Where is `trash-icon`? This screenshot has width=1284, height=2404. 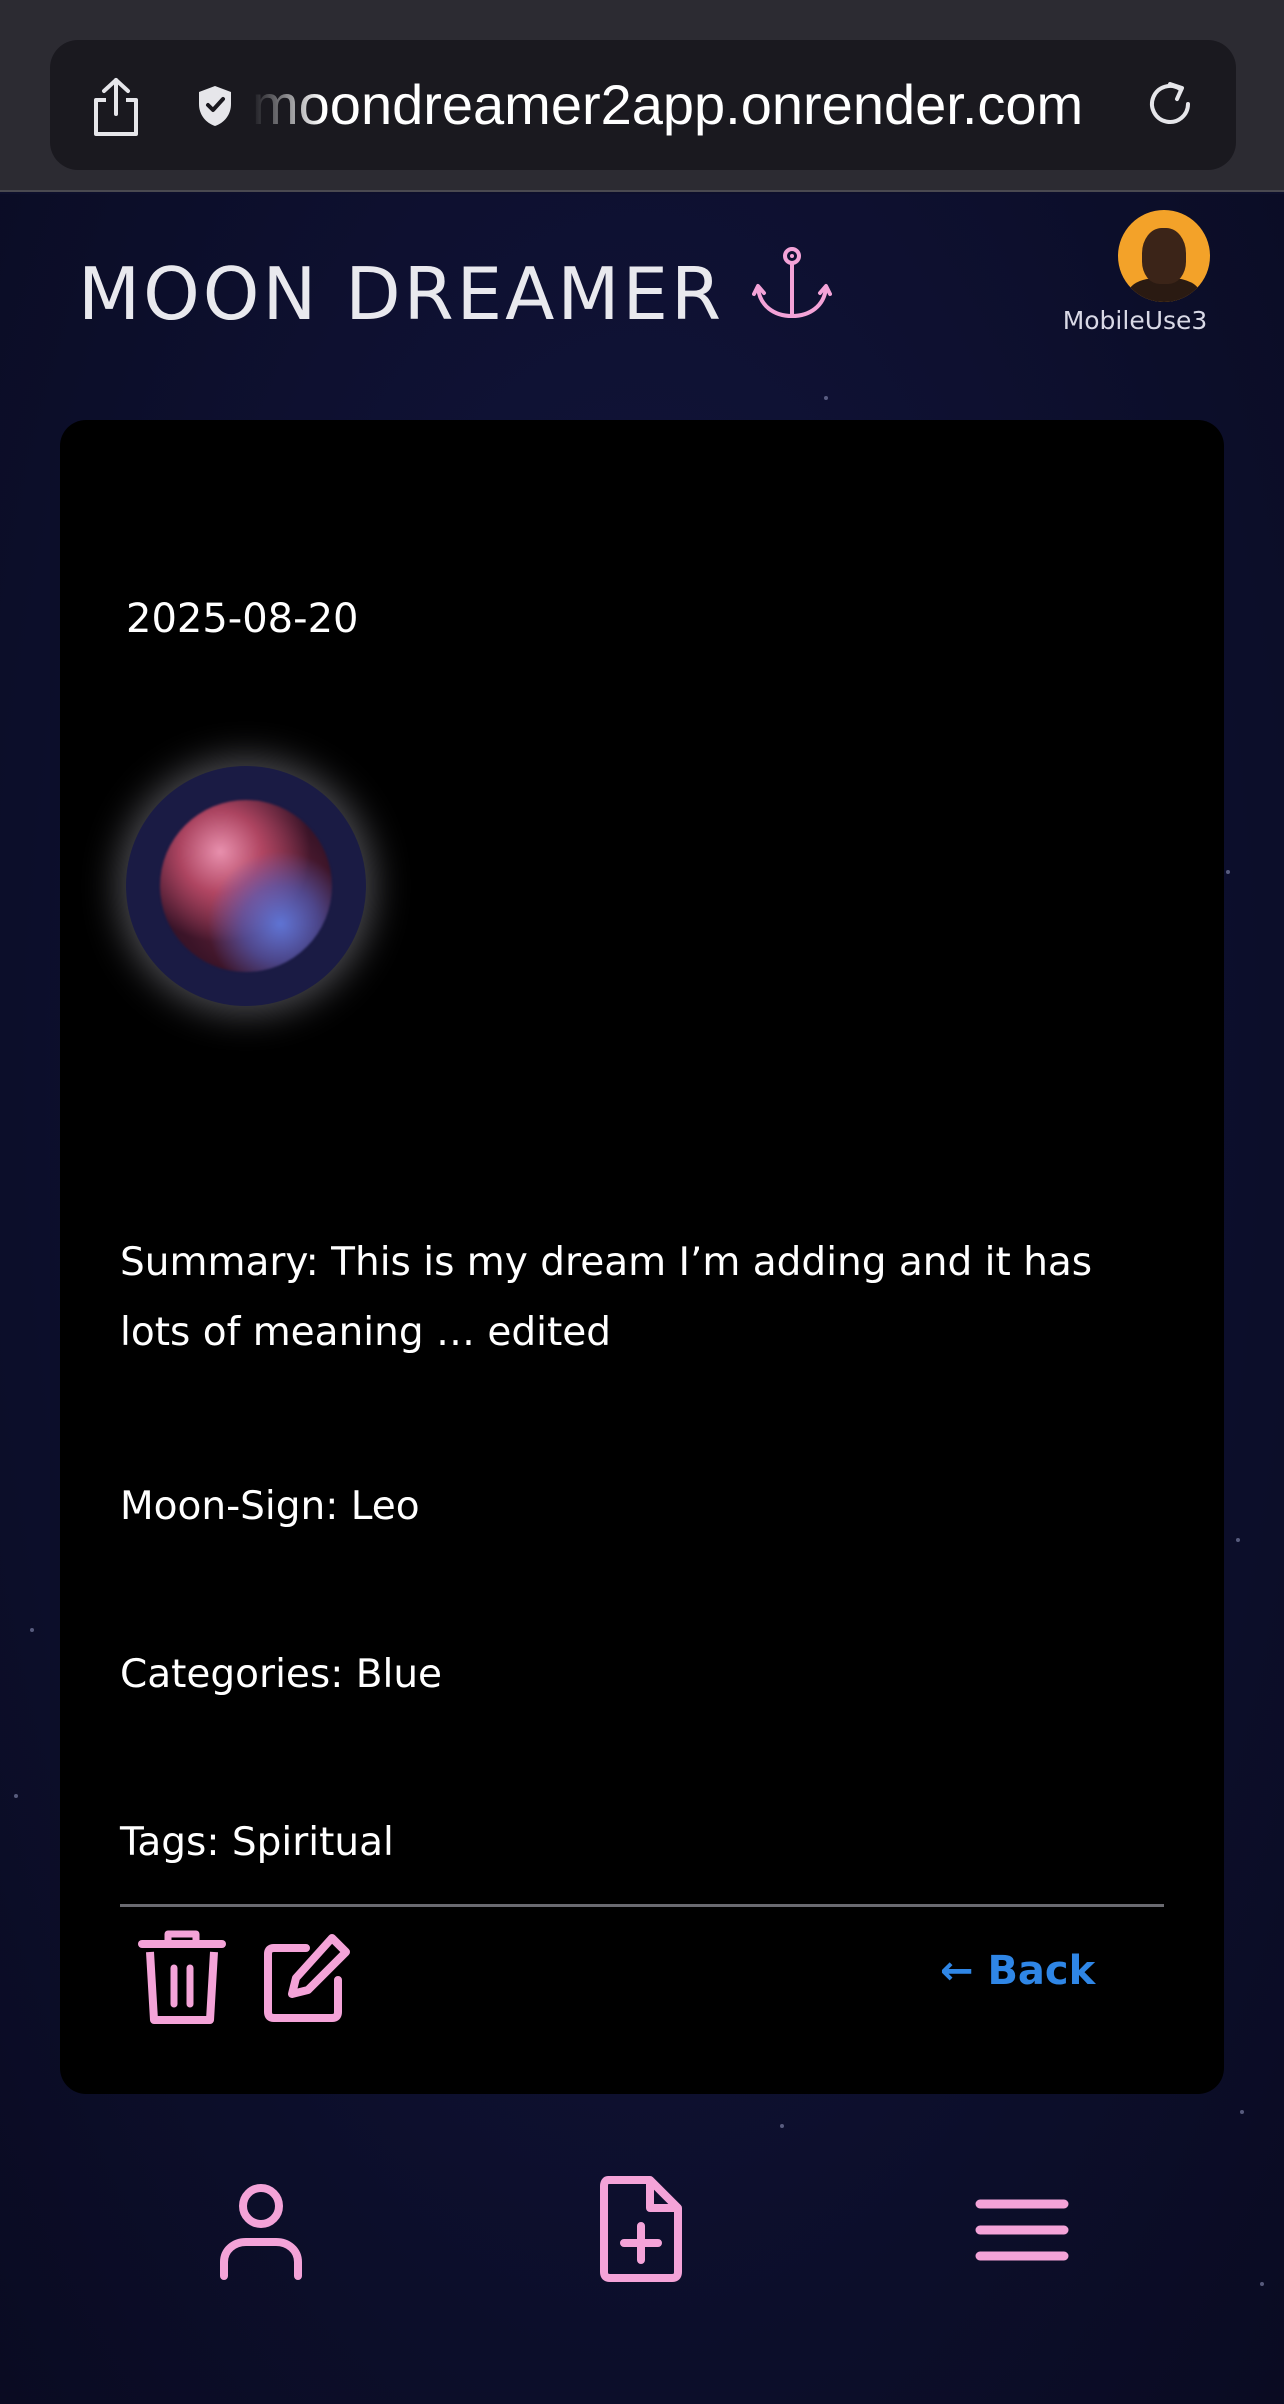 trash-icon is located at coordinates (182, 1978).